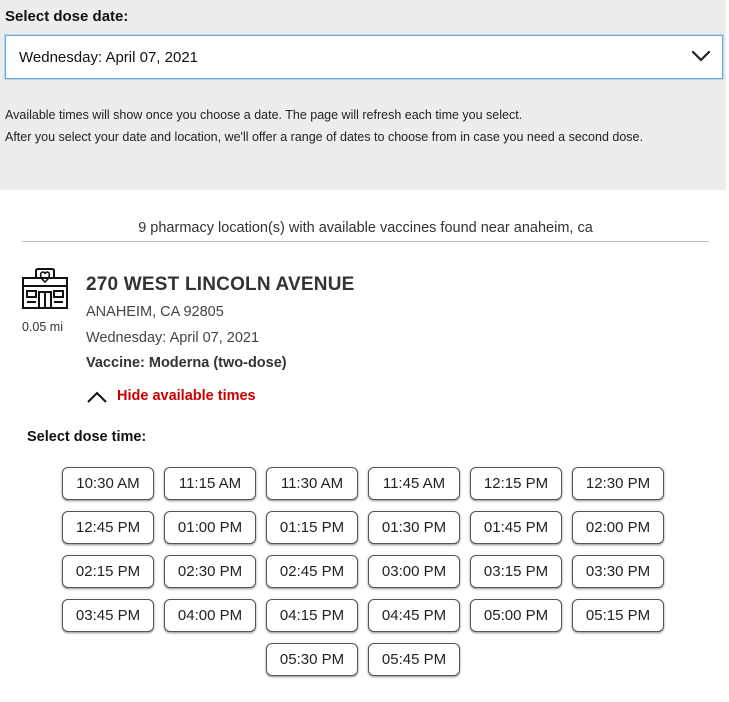 The width and height of the screenshot is (729, 702). What do you see at coordinates (618, 527) in the screenshot?
I see `time-slot-button: 02:00 PM` at bounding box center [618, 527].